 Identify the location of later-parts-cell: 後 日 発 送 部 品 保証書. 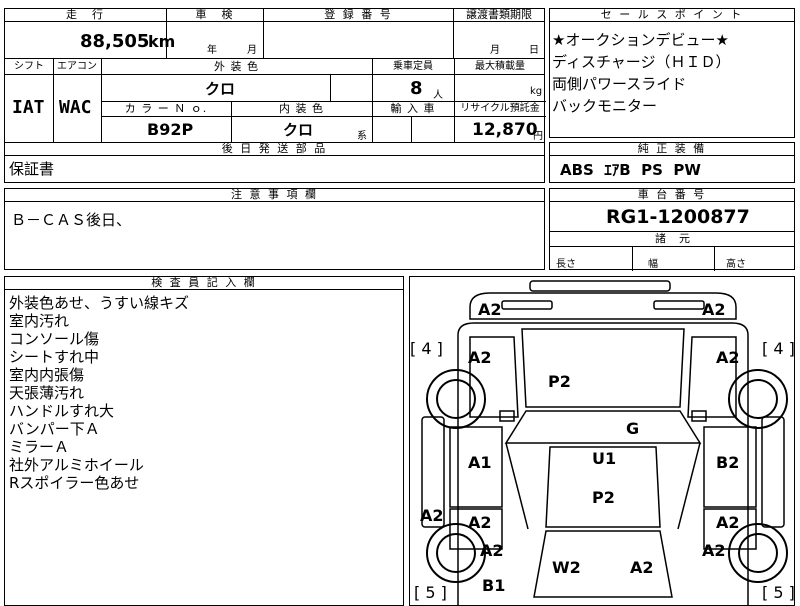
(274, 162).